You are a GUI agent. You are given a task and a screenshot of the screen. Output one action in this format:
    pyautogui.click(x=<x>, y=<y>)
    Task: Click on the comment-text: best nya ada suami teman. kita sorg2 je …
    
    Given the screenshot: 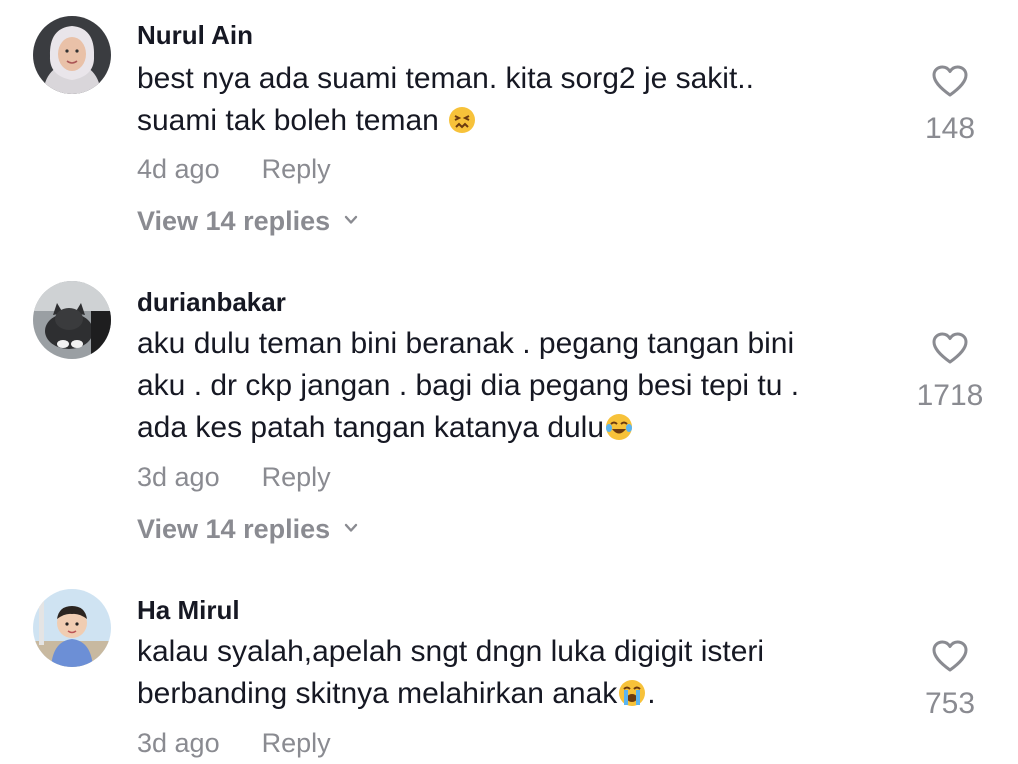 What is the action you would take?
    pyautogui.click(x=517, y=100)
    